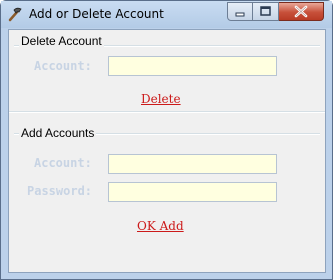 Image resolution: width=333 pixels, height=280 pixels. I want to click on password-input, so click(192, 192).